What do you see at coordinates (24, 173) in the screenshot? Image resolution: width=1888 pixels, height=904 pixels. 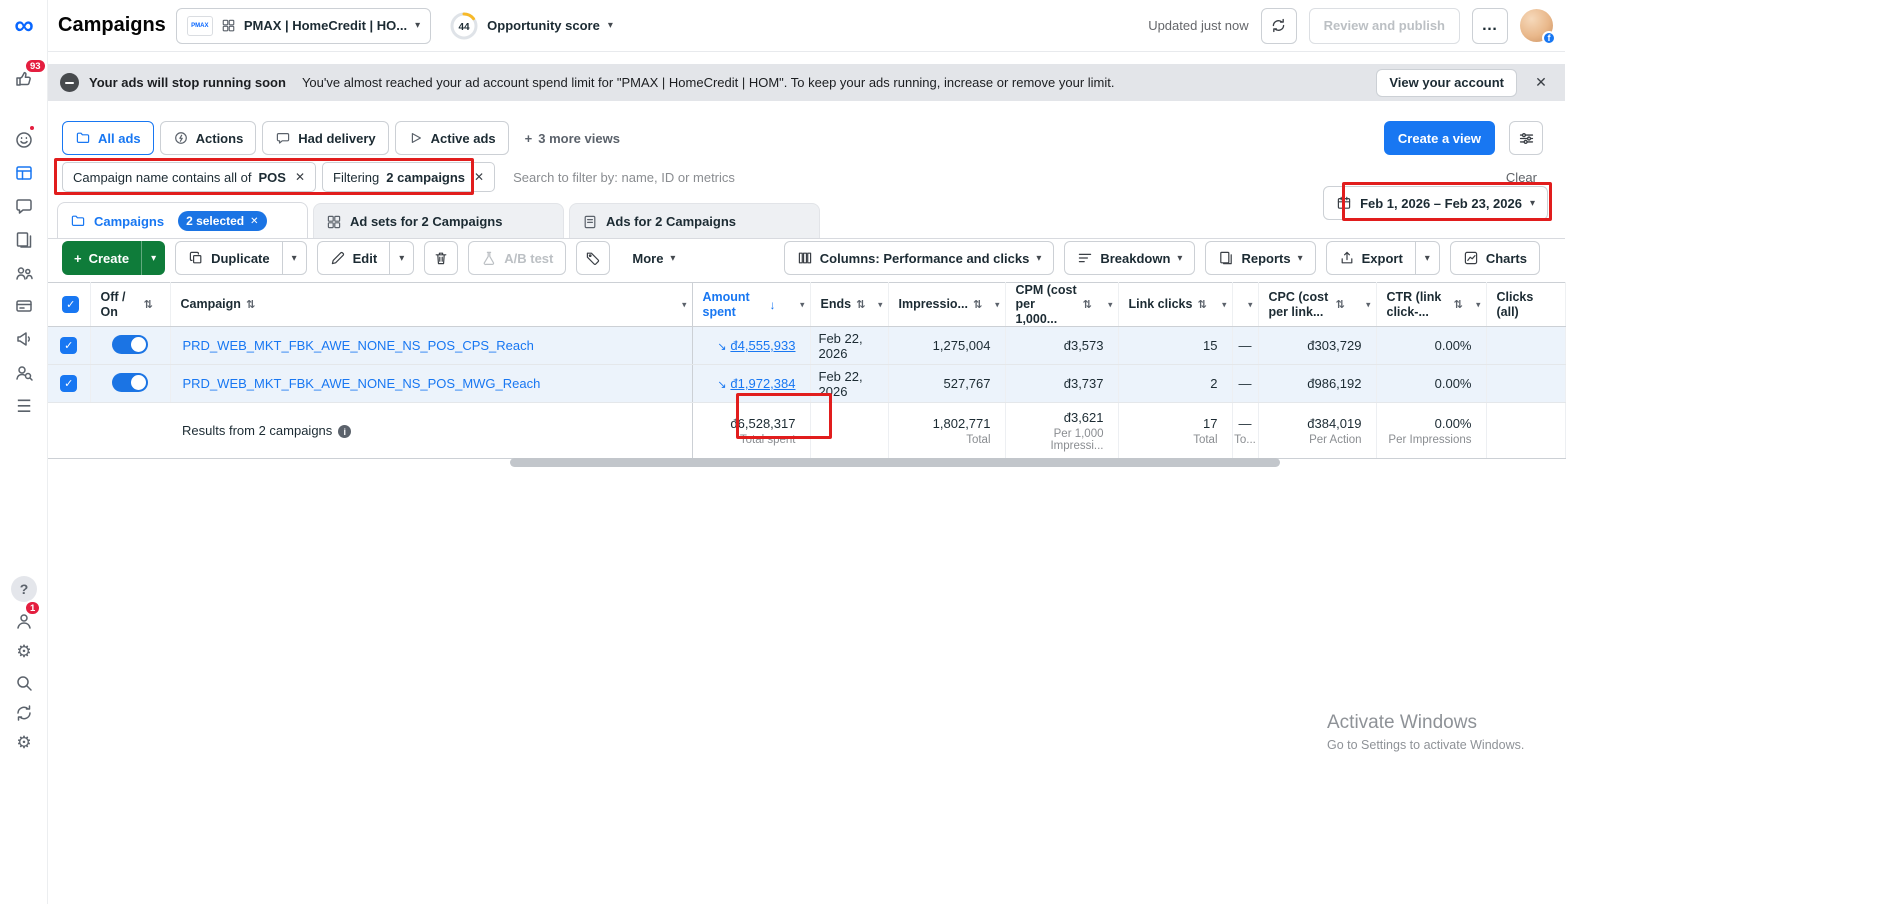 I see `sidebar-item-campaigns` at bounding box center [24, 173].